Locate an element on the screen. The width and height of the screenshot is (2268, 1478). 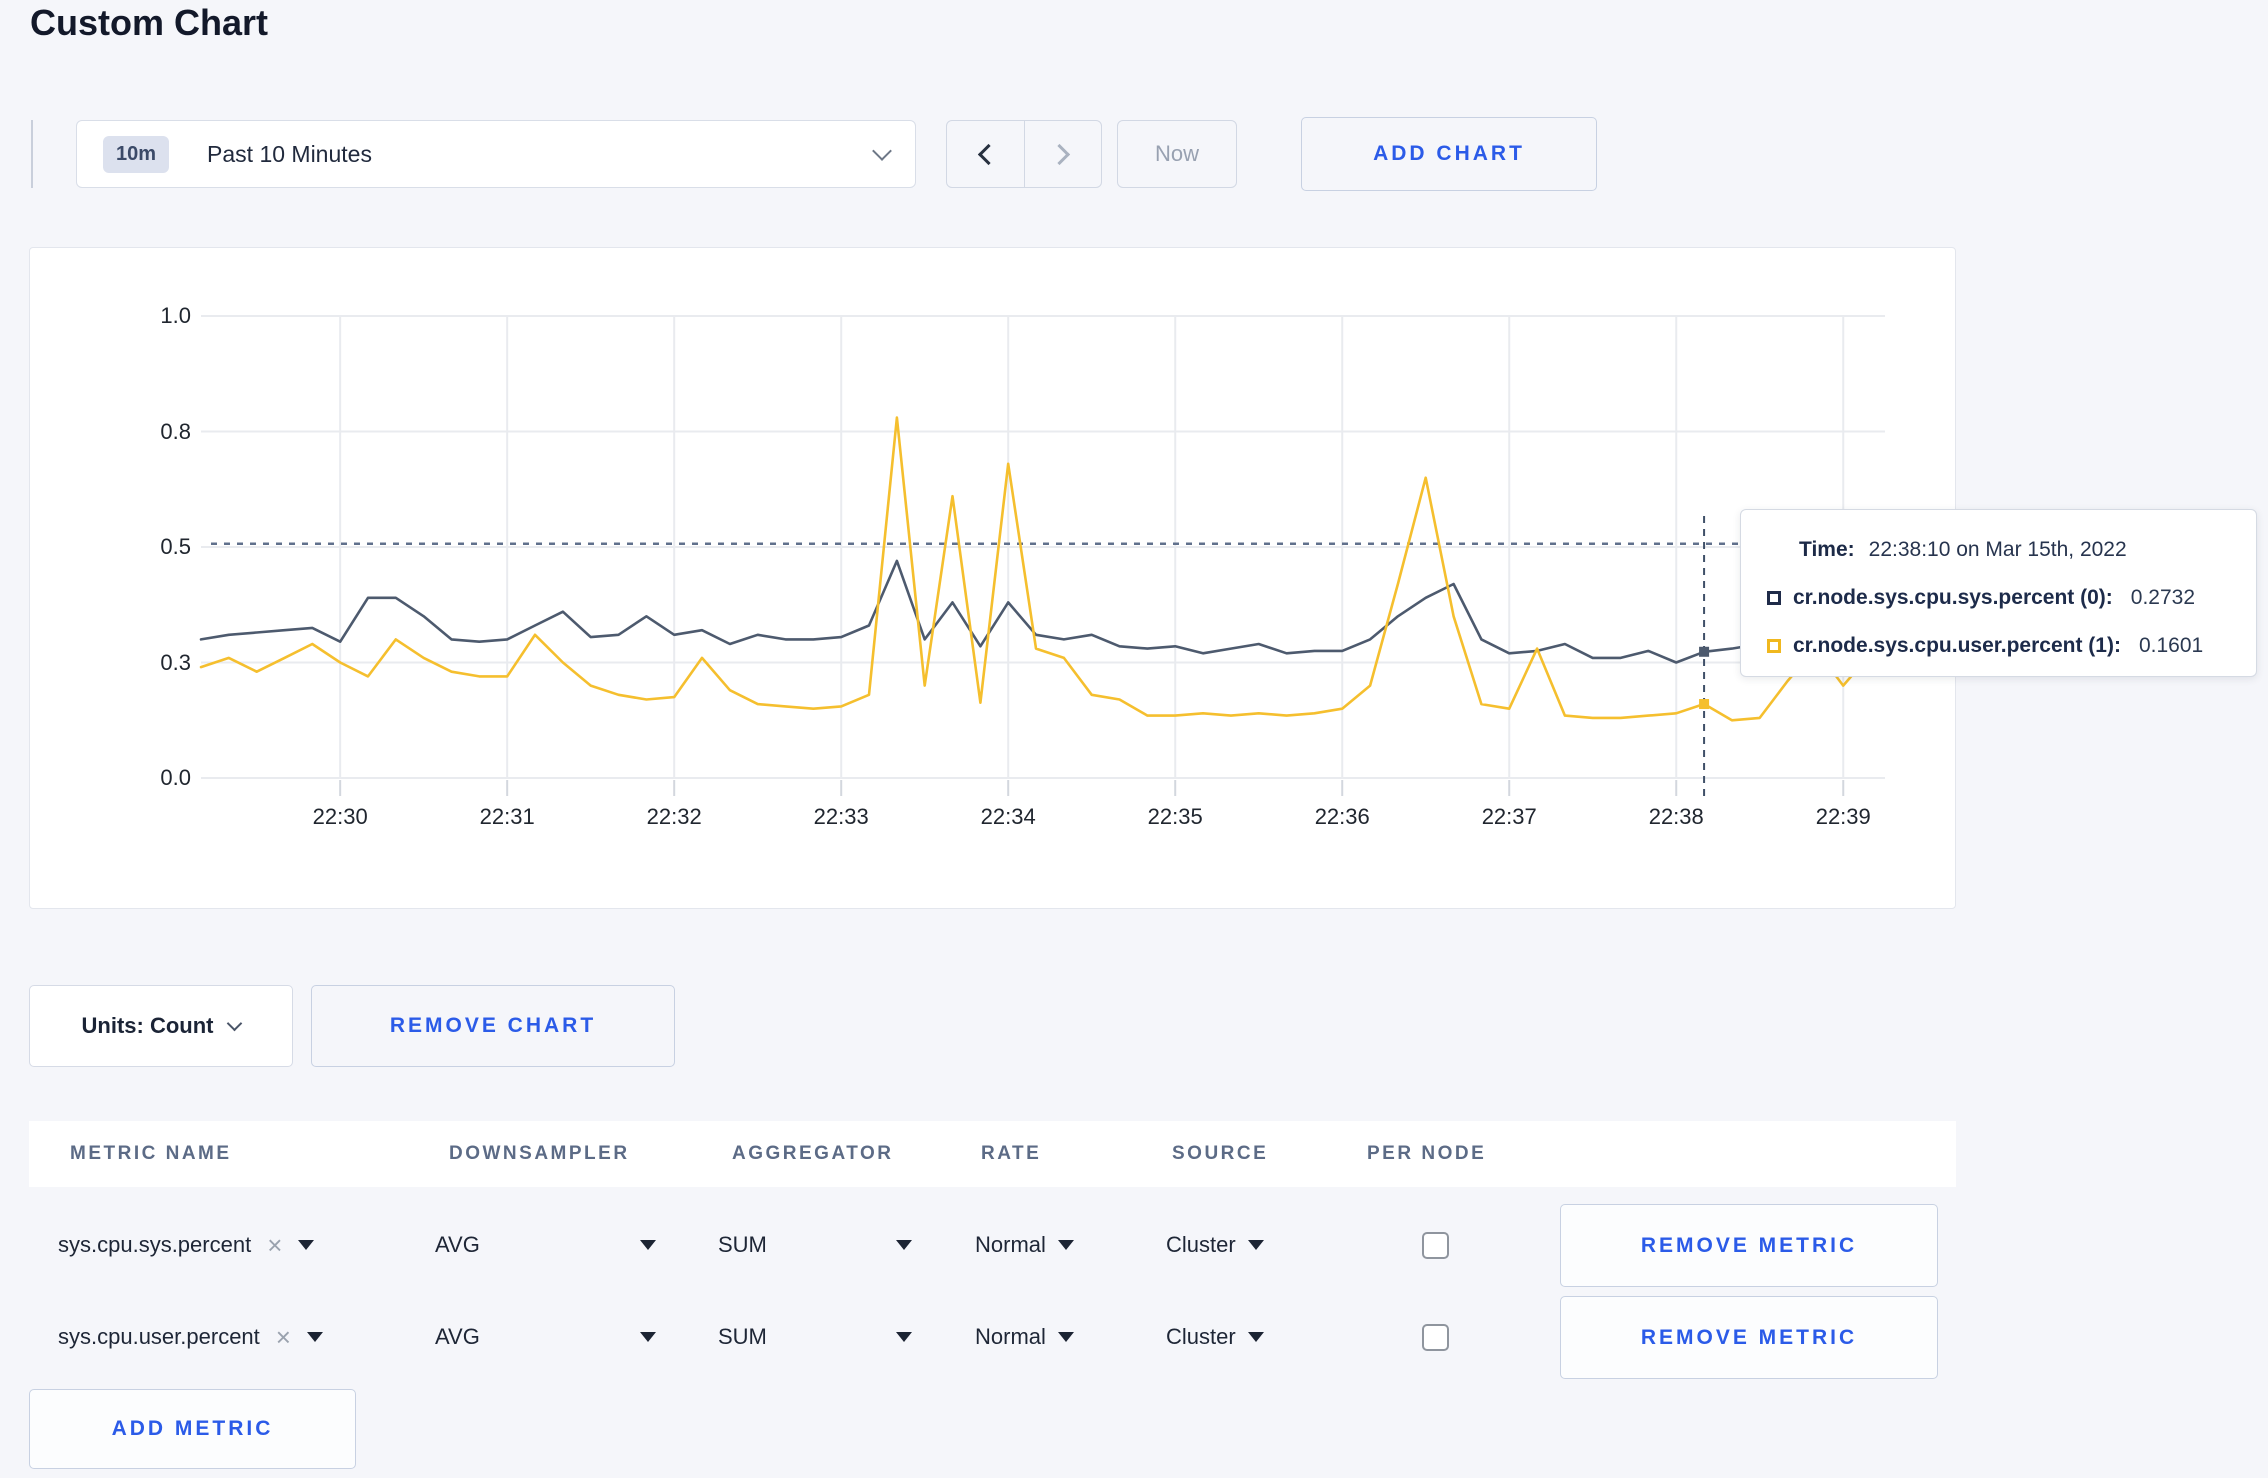
tooltip-time-value: 22:38:10 on Mar 15th, 2022 is located at coordinates (1997, 549).